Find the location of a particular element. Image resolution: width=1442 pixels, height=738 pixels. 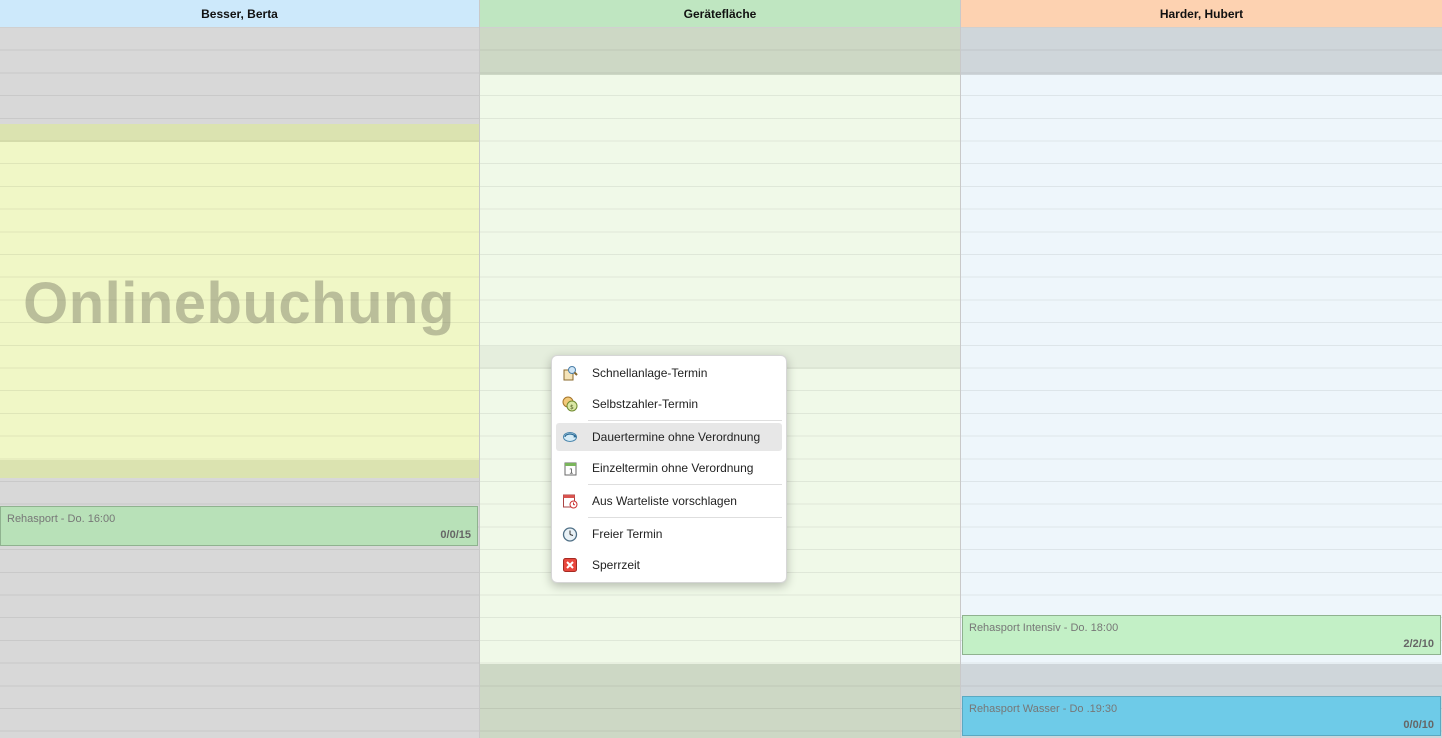

block-icon is located at coordinates (570, 565).